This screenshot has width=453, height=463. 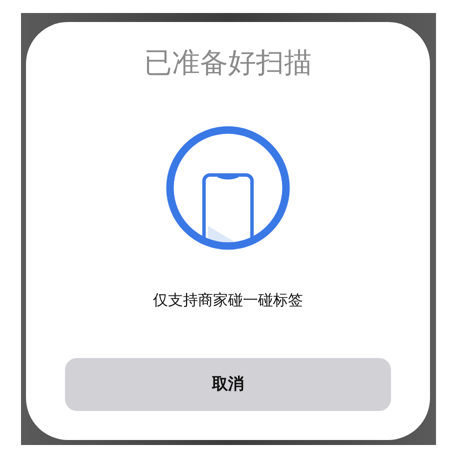 I want to click on dialog-title: 已准备好扫描, so click(x=228, y=63).